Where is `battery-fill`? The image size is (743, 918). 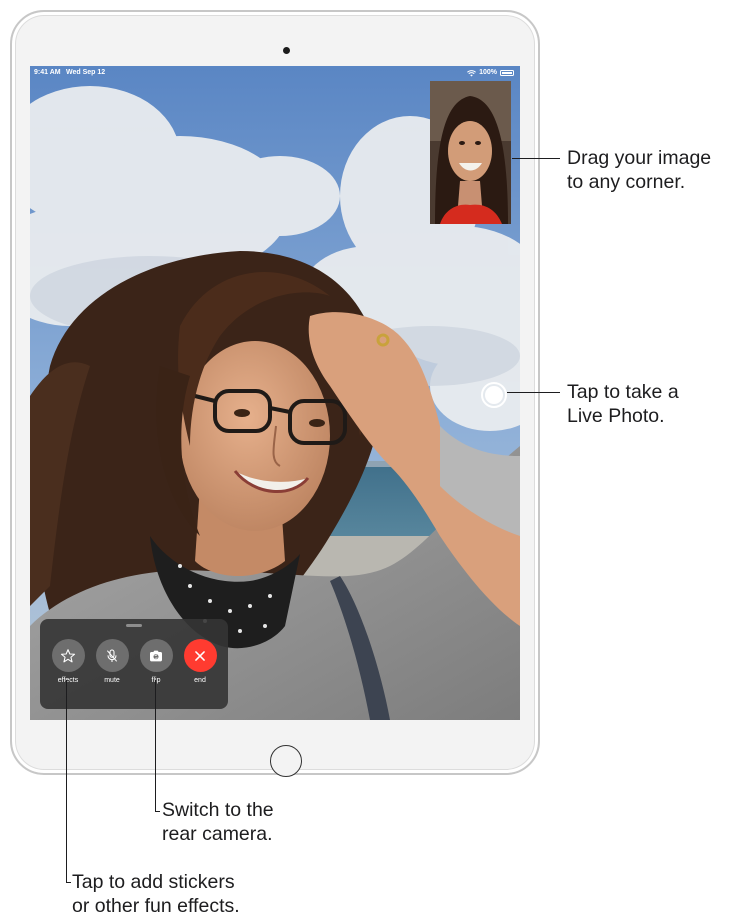
battery-fill is located at coordinates (507, 73).